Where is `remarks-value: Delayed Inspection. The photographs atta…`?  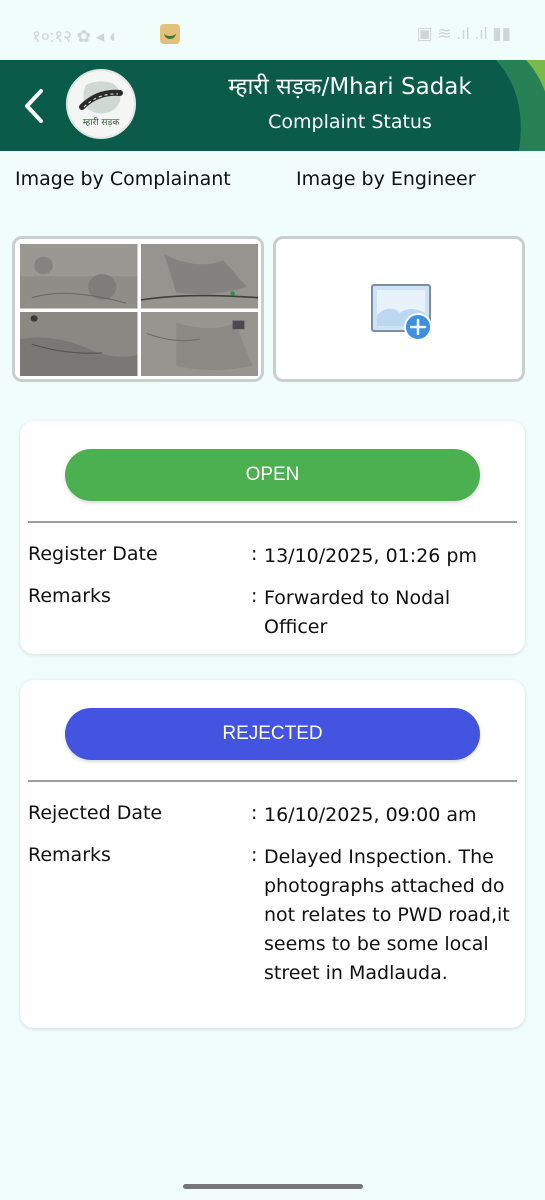 remarks-value: Delayed Inspection. The photographs atta… is located at coordinates (387, 915).